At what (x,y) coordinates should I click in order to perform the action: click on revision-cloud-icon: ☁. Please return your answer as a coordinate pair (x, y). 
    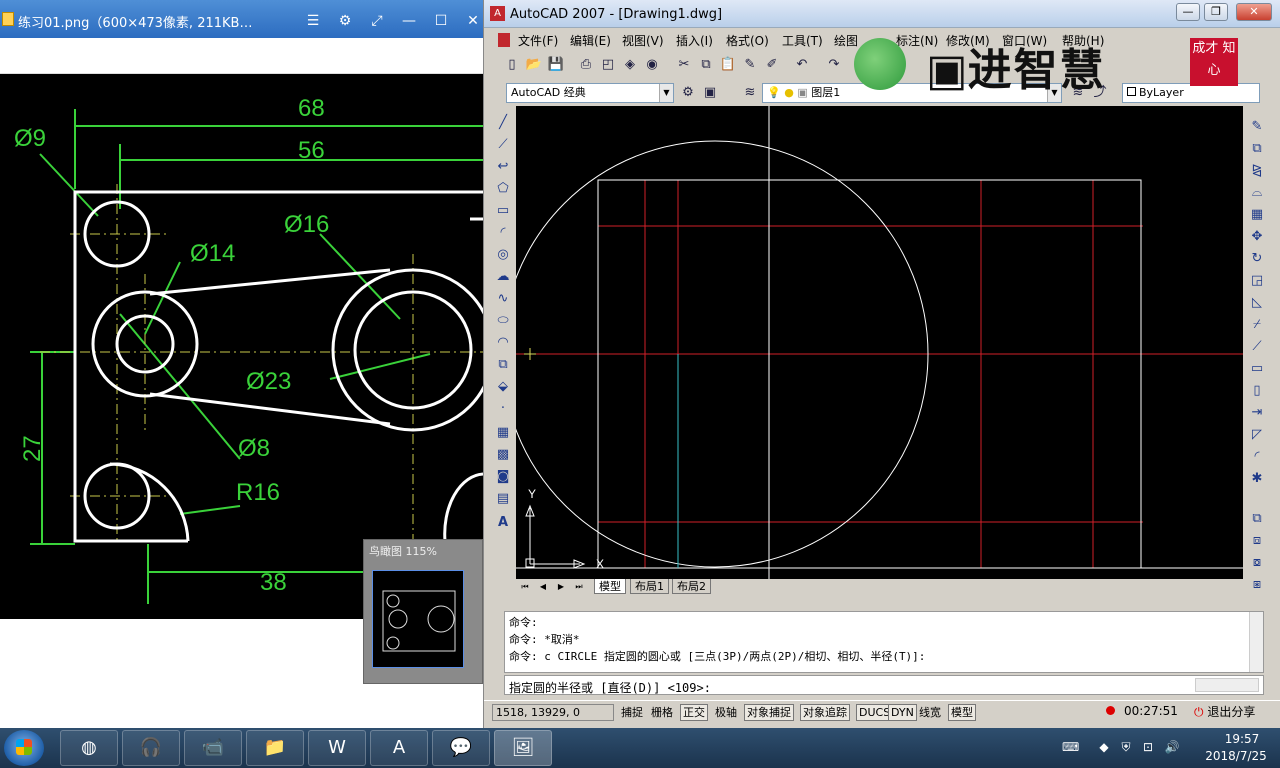
    Looking at the image, I should click on (503, 276).